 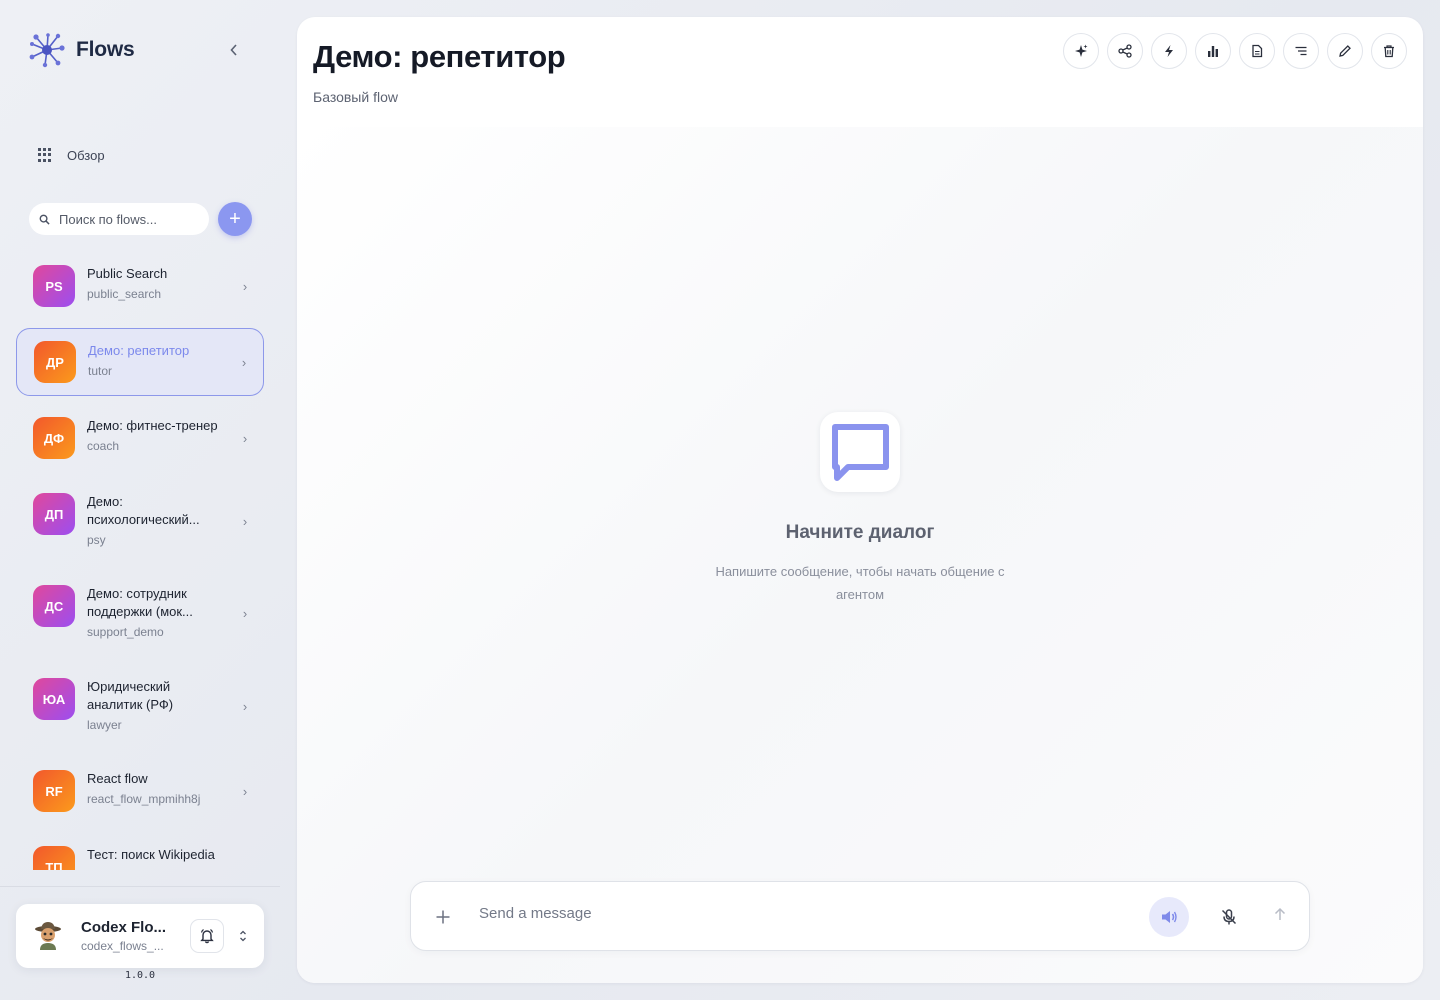 What do you see at coordinates (54, 858) in the screenshot?
I see `flow-avatar: ТП` at bounding box center [54, 858].